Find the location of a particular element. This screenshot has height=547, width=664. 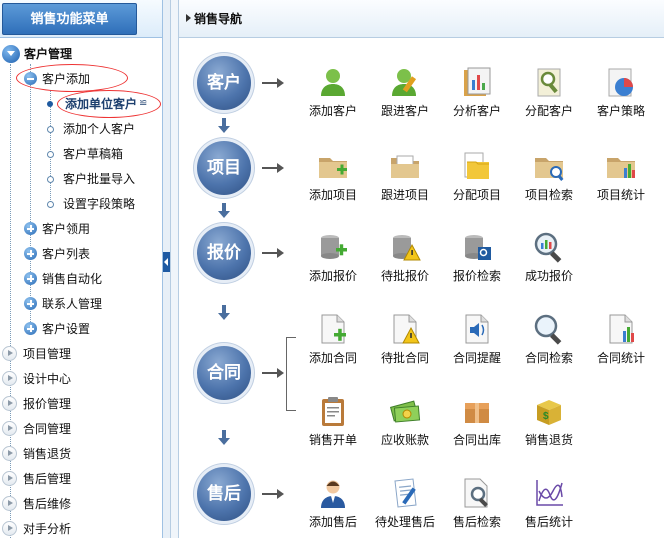

menu-contact-management: 联系人管理 is located at coordinates (89, 304).